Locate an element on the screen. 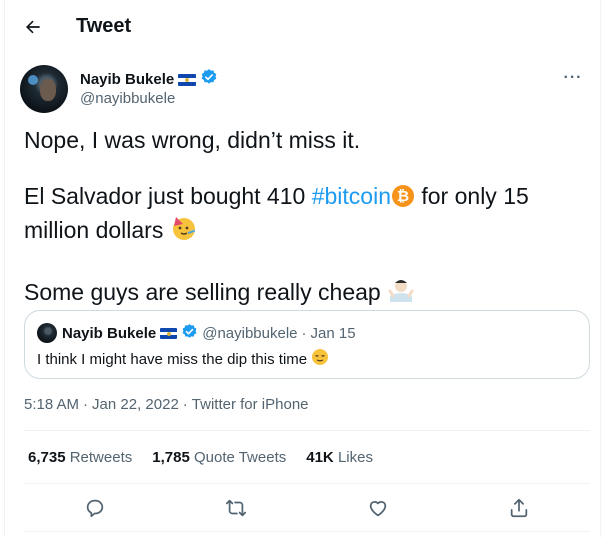 This screenshot has height=537, width=606. bitcoin-logo-icon: ₿ is located at coordinates (403, 199).